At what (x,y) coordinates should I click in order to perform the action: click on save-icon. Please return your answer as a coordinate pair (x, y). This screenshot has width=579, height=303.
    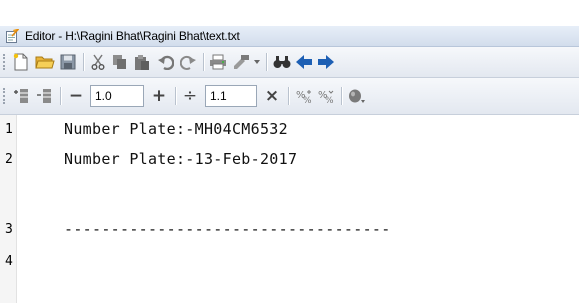
    Looking at the image, I should click on (68, 62).